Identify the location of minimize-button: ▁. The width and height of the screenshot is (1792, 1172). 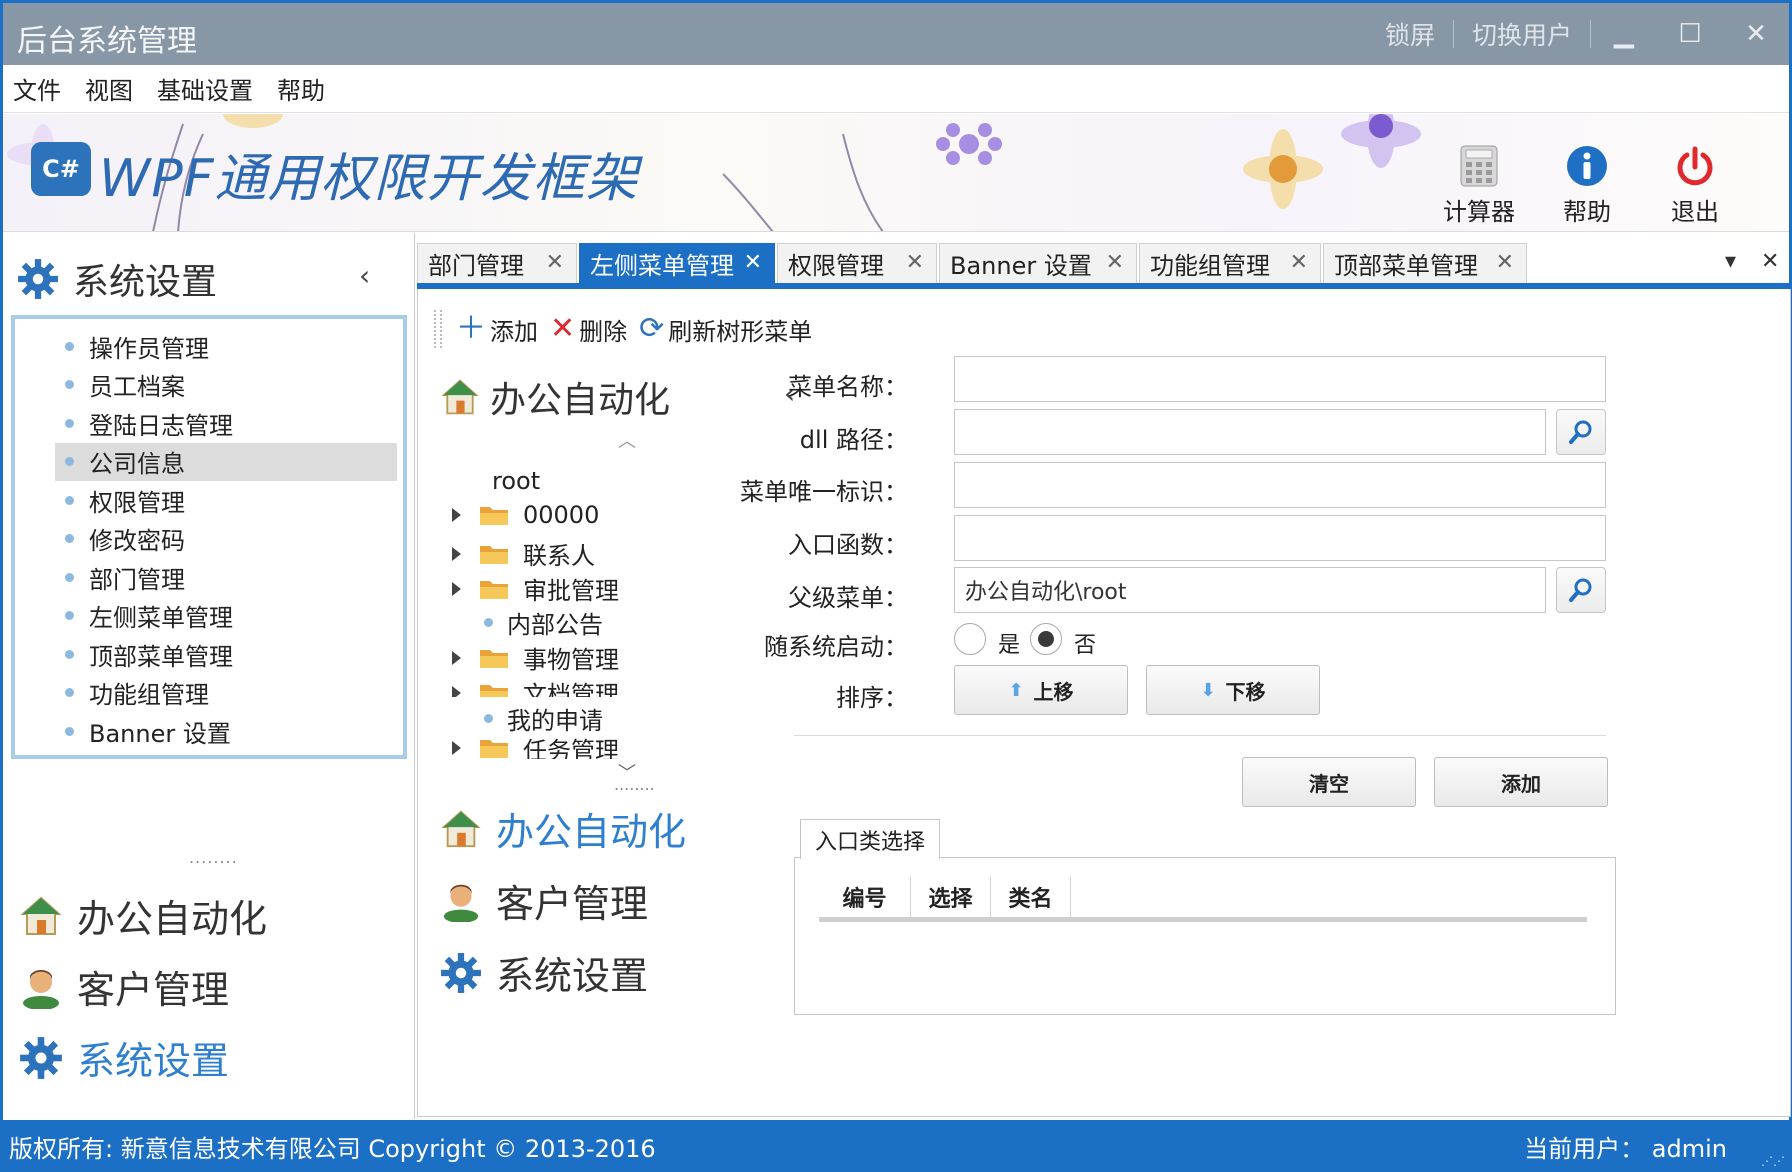
(1624, 34).